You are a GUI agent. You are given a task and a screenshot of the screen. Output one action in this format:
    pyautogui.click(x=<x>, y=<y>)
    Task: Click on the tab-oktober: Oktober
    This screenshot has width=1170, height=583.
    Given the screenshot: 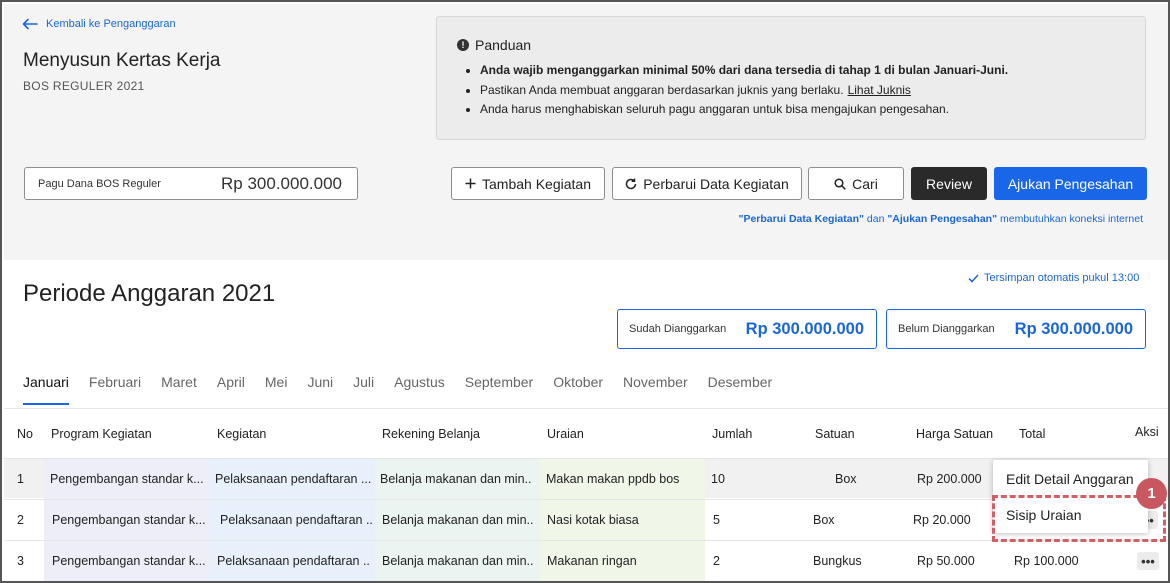 What is the action you would take?
    pyautogui.click(x=578, y=389)
    